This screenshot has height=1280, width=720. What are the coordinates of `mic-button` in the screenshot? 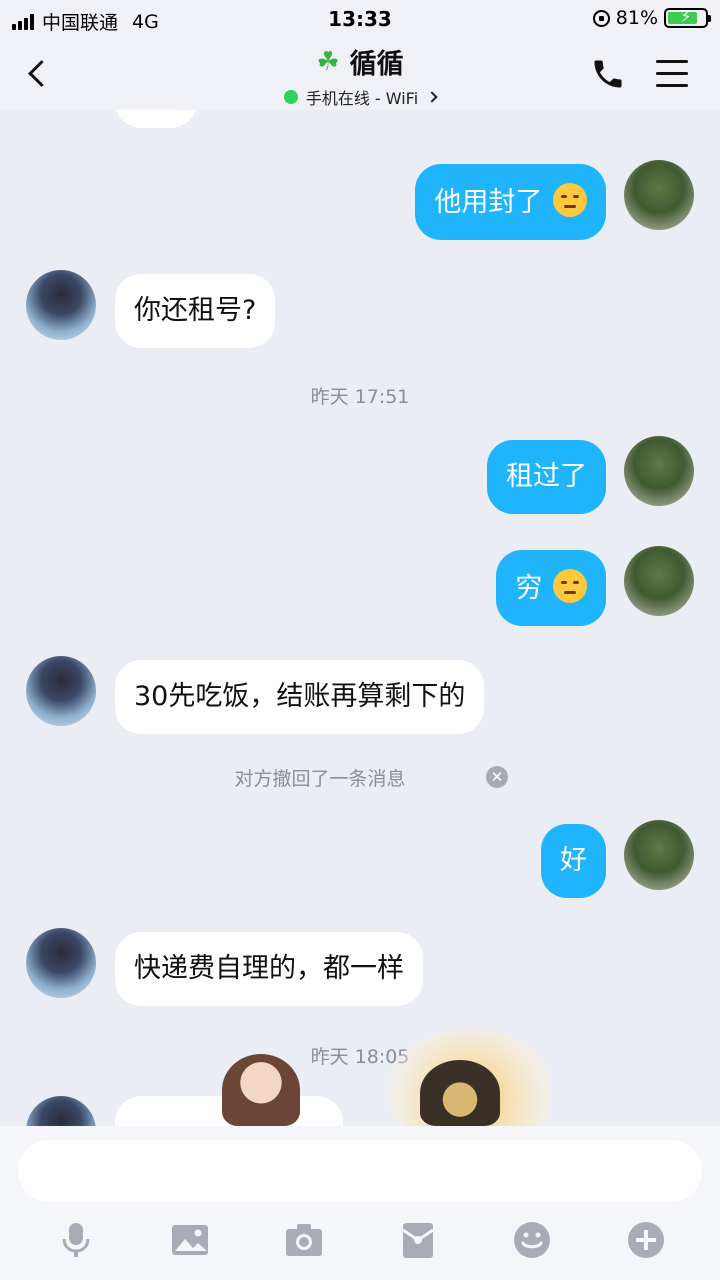 It's located at (76, 1240).